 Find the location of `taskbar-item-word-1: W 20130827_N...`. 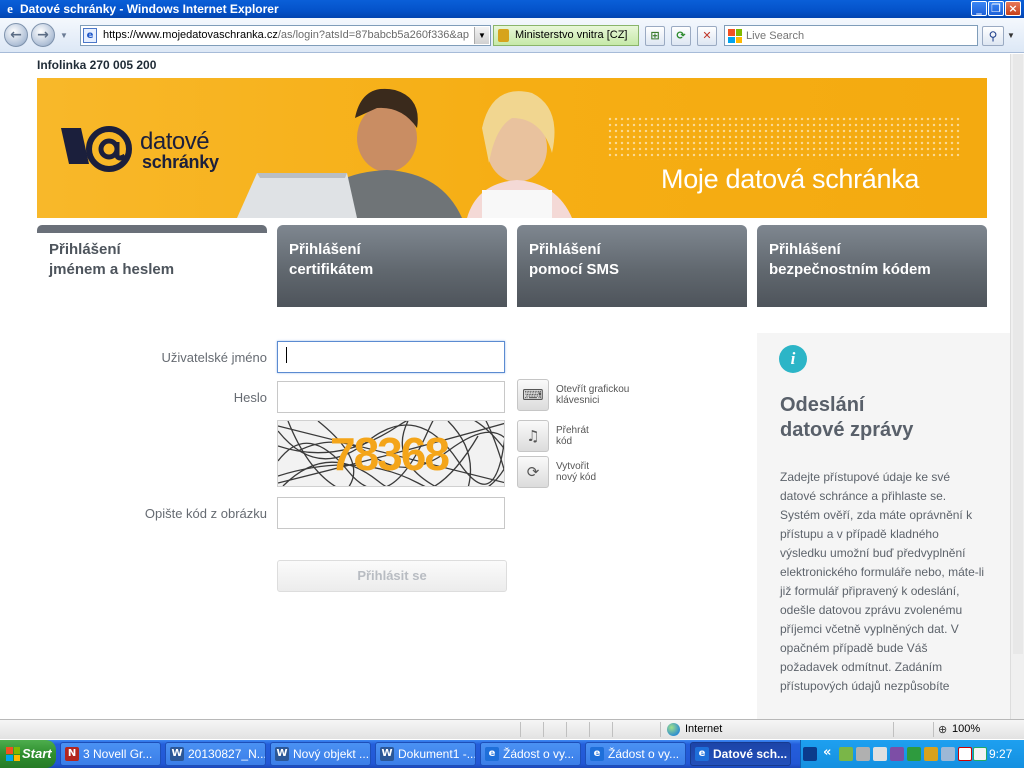

taskbar-item-word-1: W 20130827_N... is located at coordinates (215, 754).